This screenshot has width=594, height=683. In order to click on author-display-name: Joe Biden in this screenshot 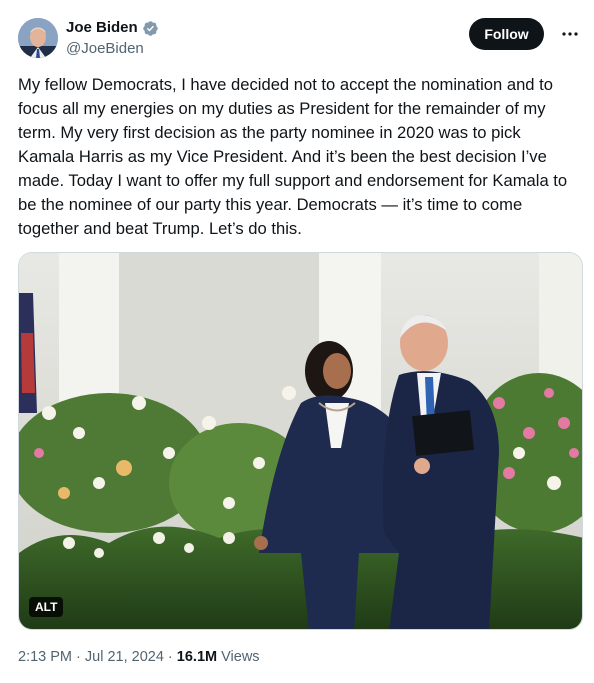, I will do `click(102, 28)`.